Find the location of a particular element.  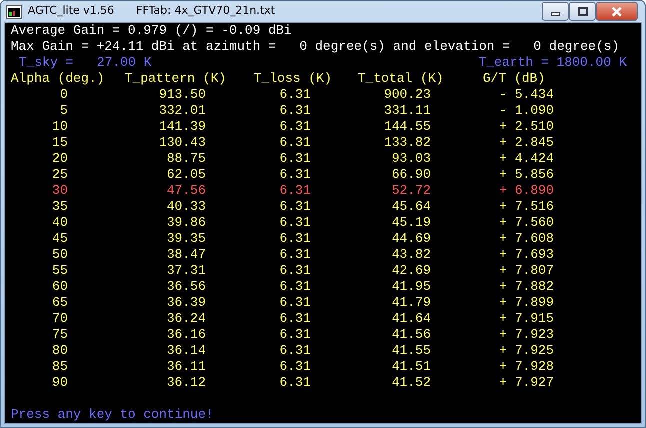

table-cell-text: 5 is located at coordinates (63, 111).